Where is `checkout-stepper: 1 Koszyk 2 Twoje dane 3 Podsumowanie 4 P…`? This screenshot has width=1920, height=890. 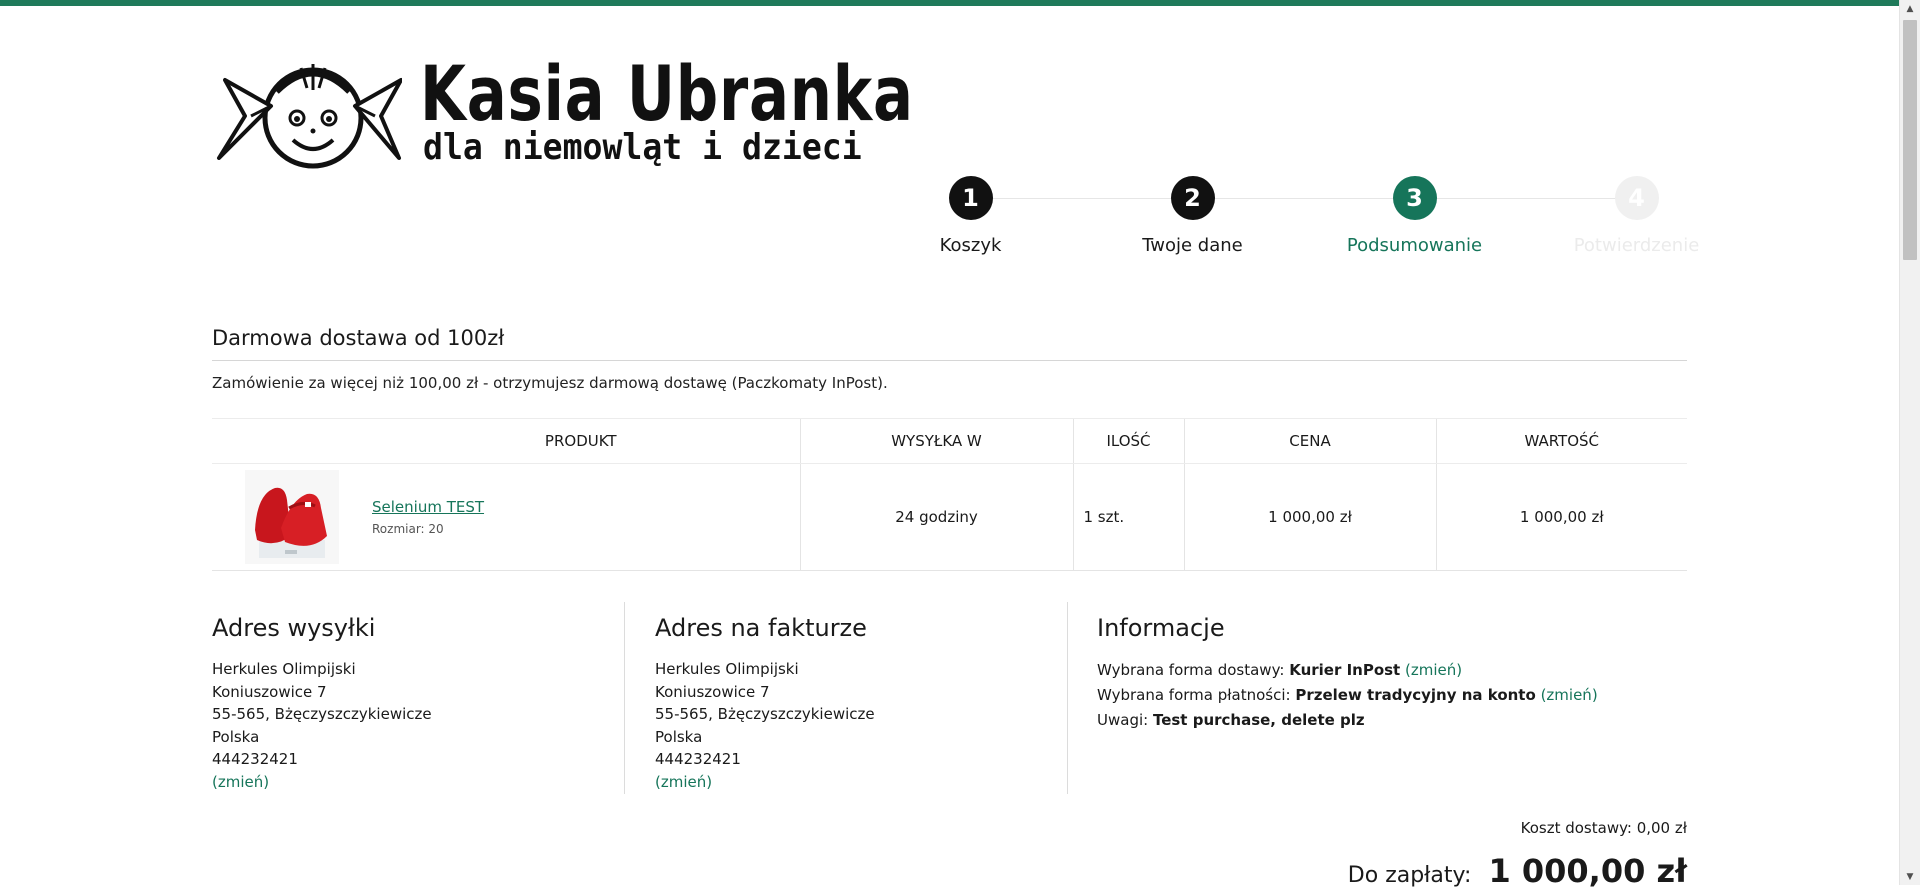 checkout-stepper: 1 Koszyk 2 Twoje dane 3 Podsumowanie 4 P… is located at coordinates (1340, 216).